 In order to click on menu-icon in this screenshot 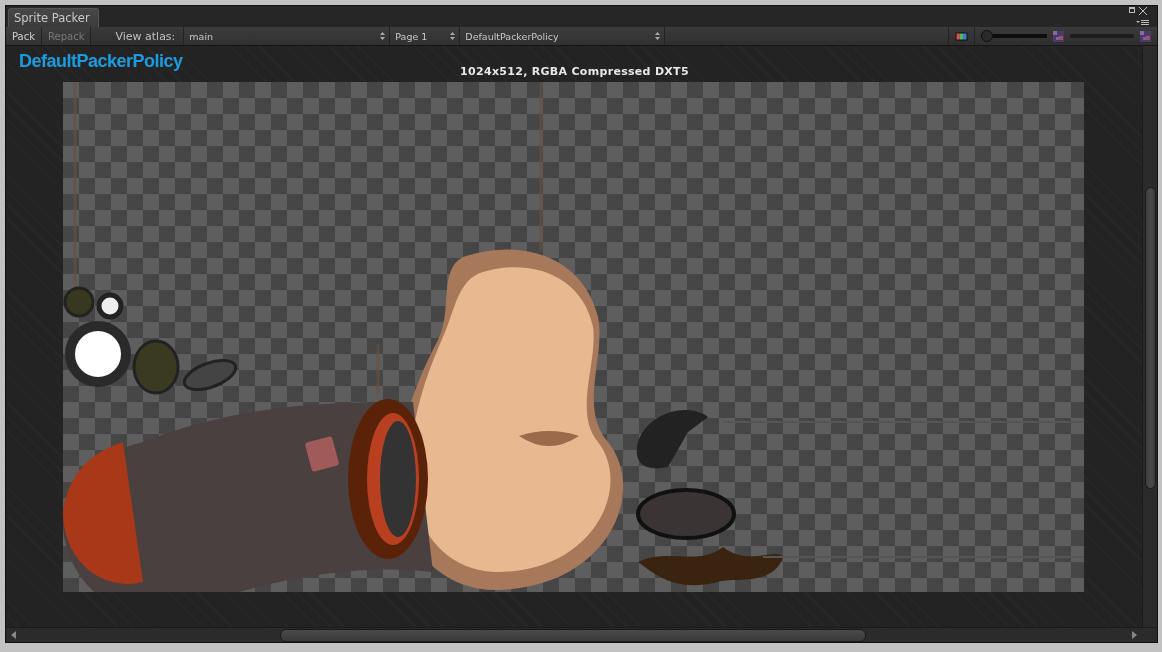, I will do `click(1142, 23)`.